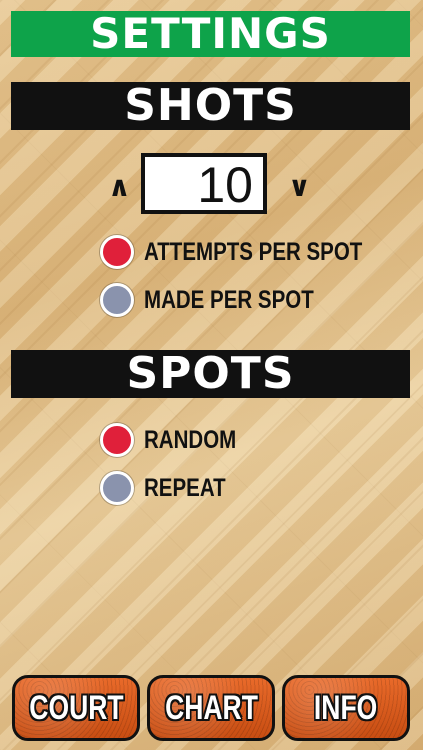  I want to click on caret-up-icon: ∧, so click(119, 186).